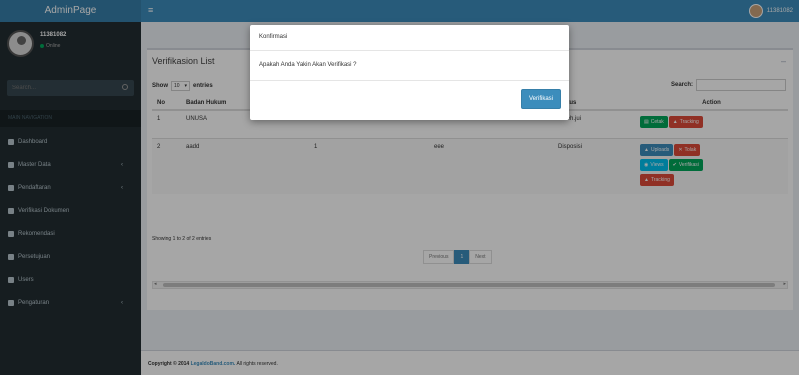 This screenshot has height=375, width=799. What do you see at coordinates (273, 37) in the screenshot?
I see `modal-title: Konfirmasi` at bounding box center [273, 37].